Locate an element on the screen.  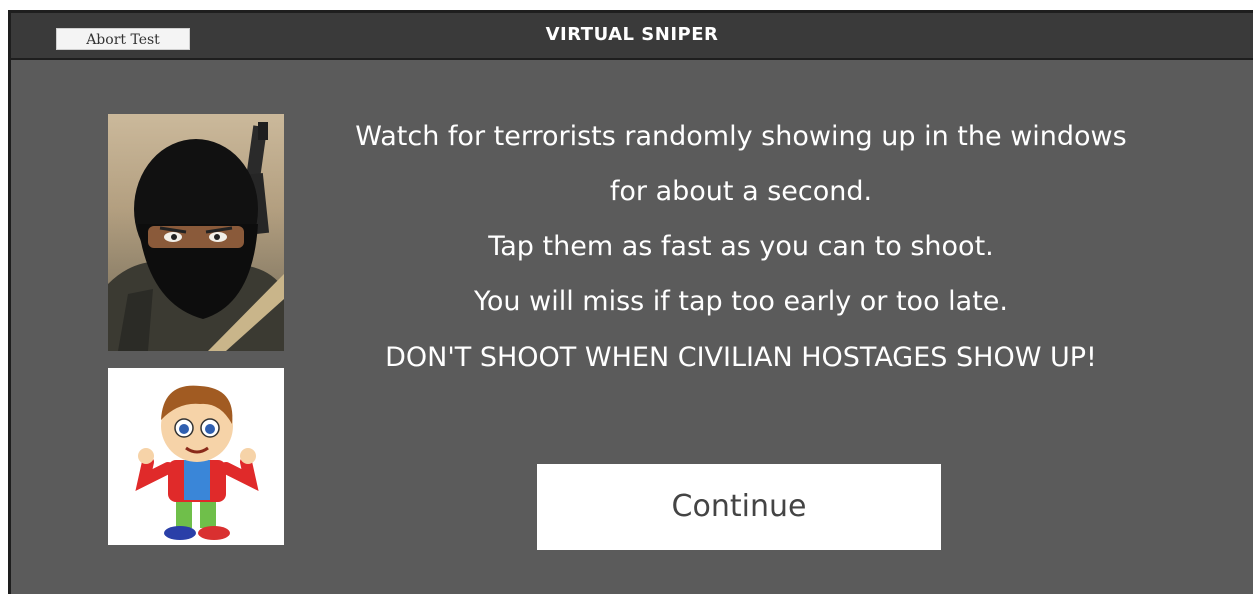
game-title: VIRTUAL SNIPER is located at coordinates (632, 34).